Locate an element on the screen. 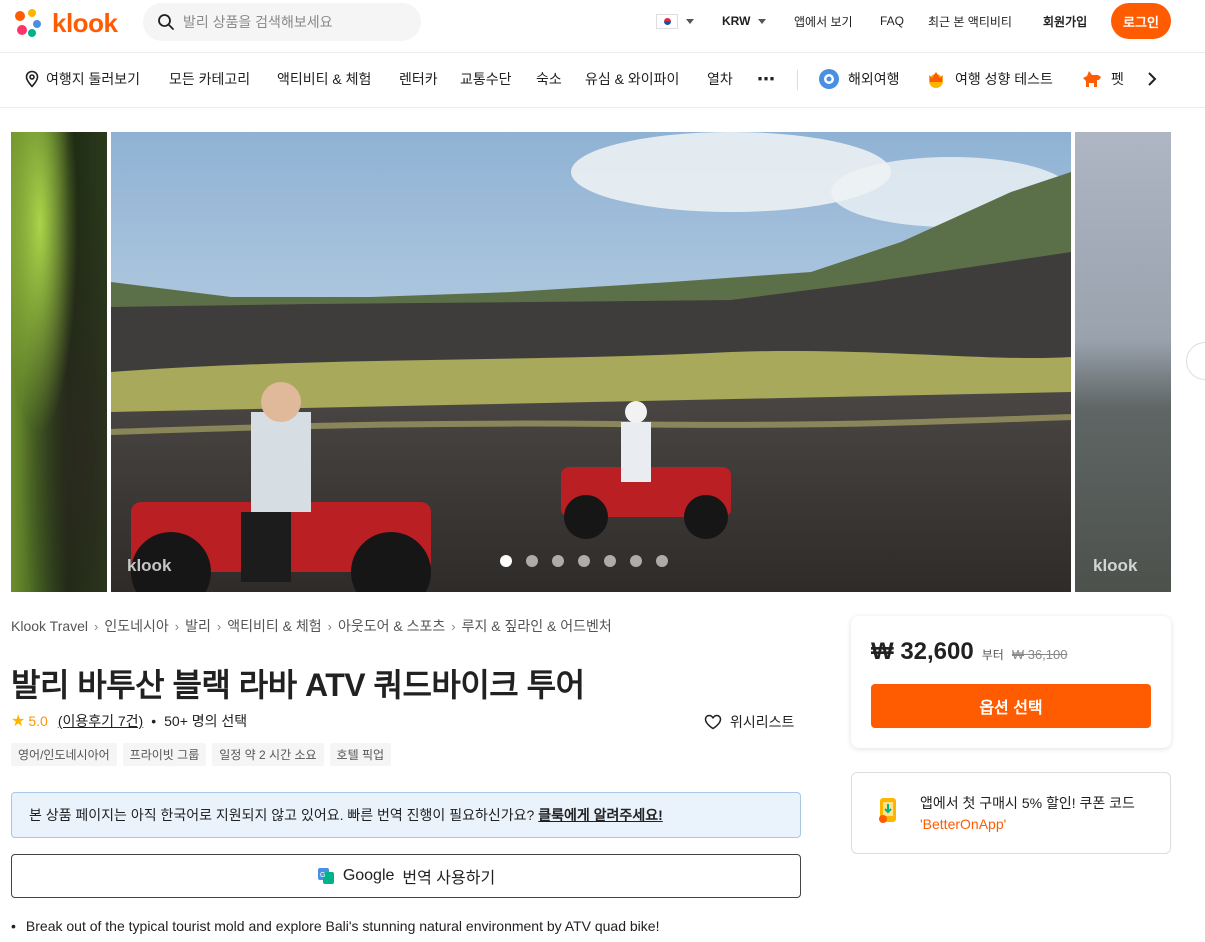 The width and height of the screenshot is (1205, 942). currency-label: KRW is located at coordinates (736, 21).